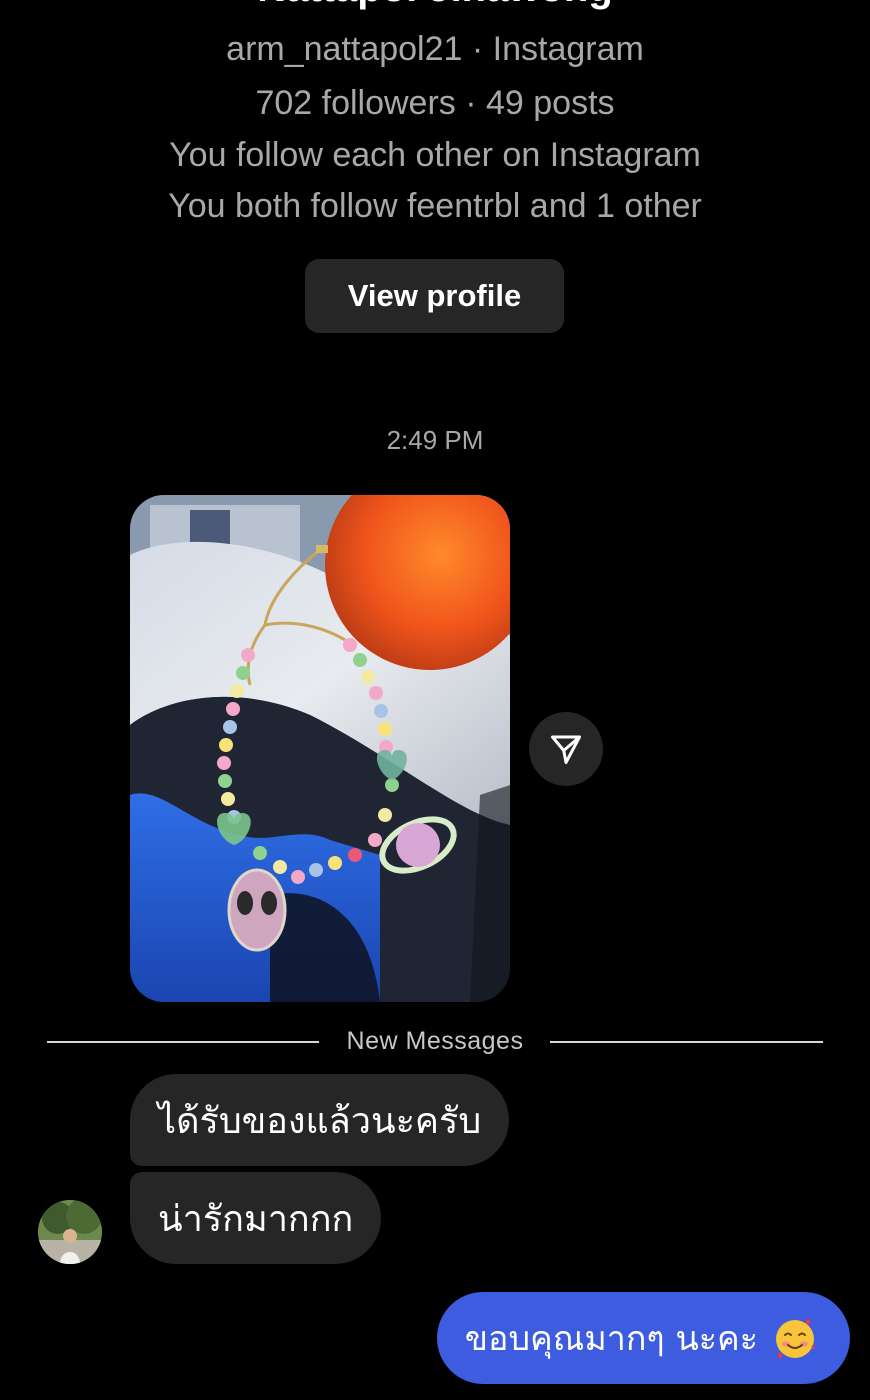 This screenshot has height=1400, width=870. What do you see at coordinates (686, 1042) in the screenshot?
I see `new-messages-divider-right` at bounding box center [686, 1042].